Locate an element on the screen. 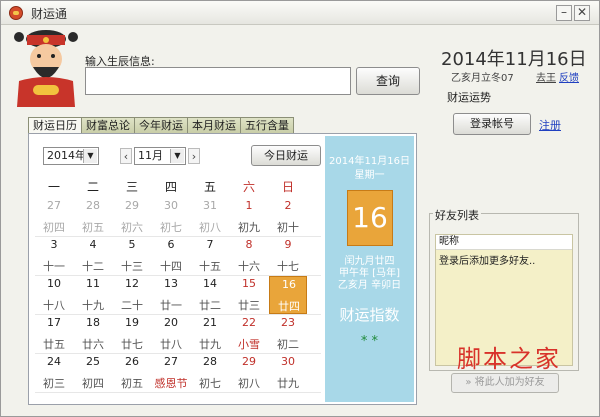  minimize-button: – is located at coordinates (564, 13).